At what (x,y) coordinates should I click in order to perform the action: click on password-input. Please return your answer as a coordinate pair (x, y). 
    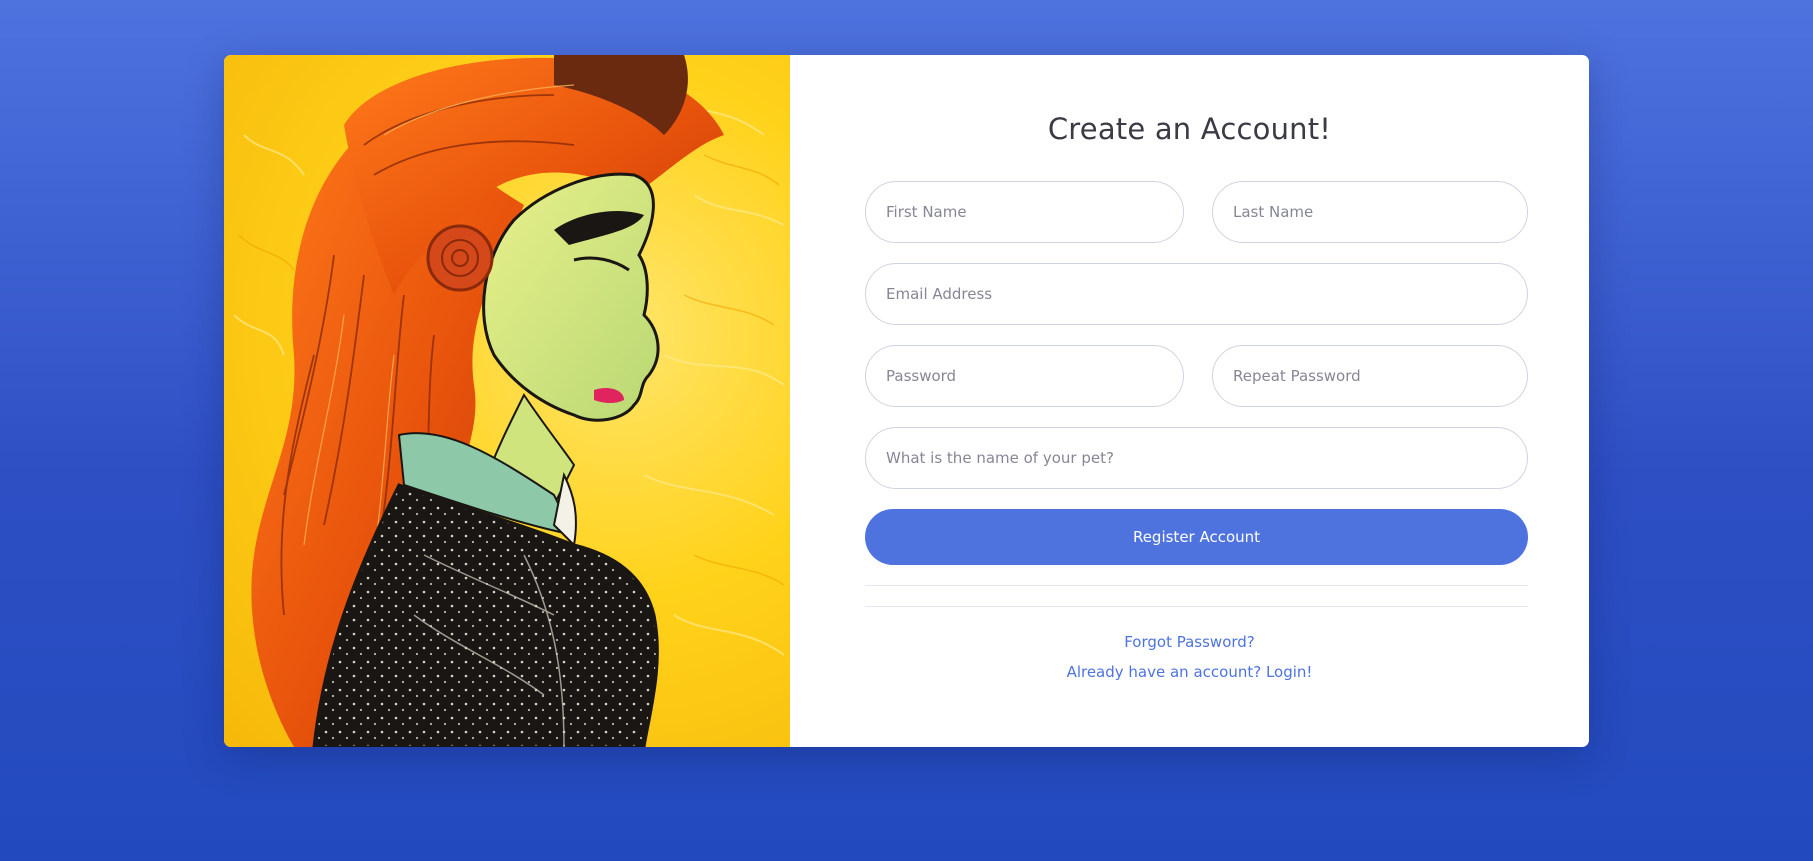
    Looking at the image, I should click on (1024, 376).